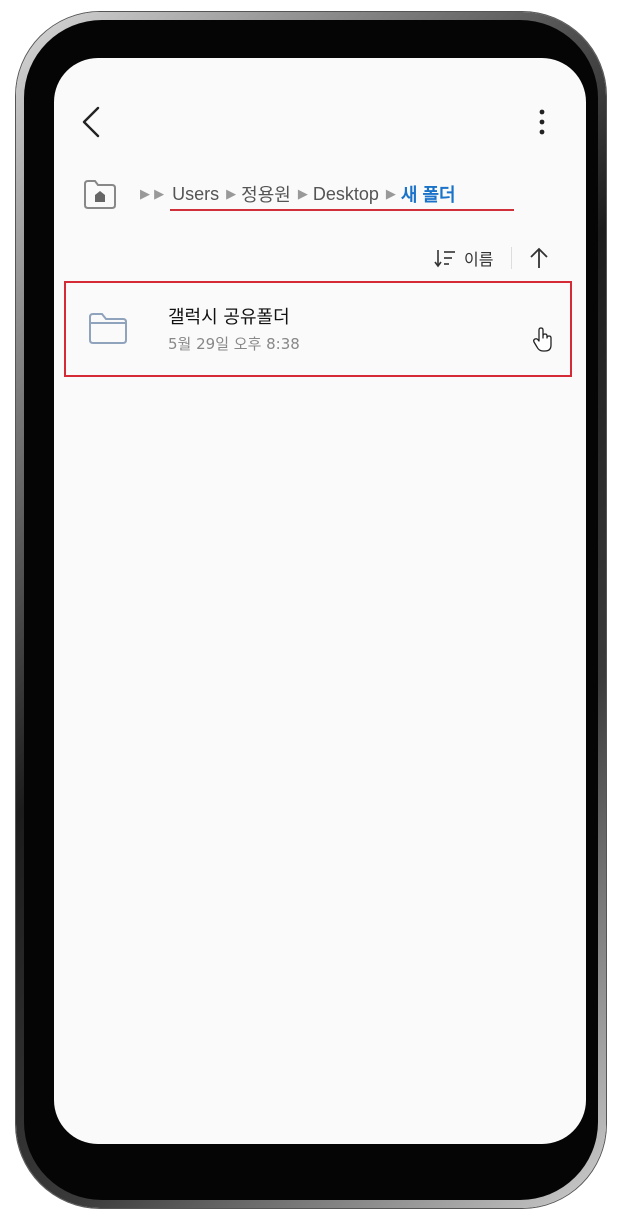  I want to click on home-folder-icon, so click(100, 194).